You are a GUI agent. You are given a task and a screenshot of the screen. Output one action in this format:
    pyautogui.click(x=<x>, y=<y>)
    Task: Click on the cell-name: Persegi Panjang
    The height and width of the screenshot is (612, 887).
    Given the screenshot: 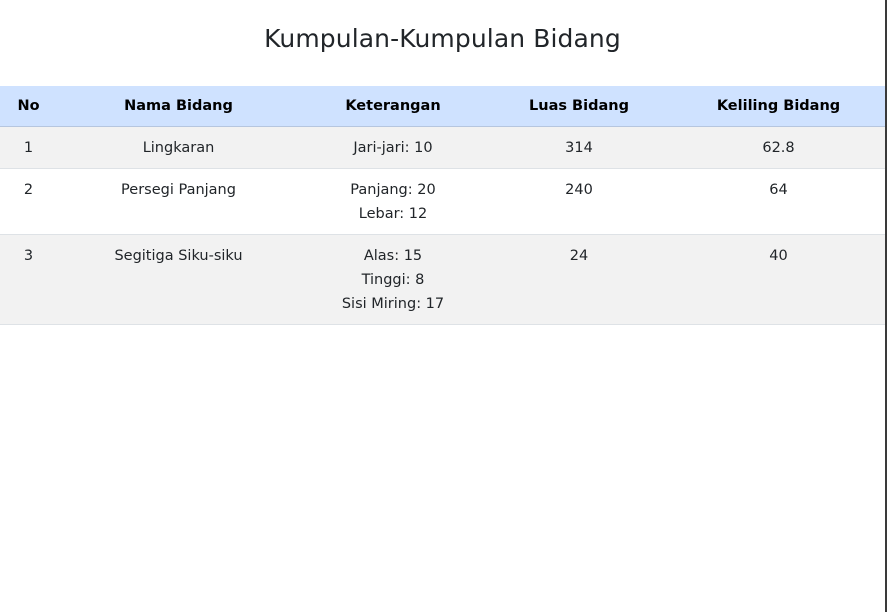 What is the action you would take?
    pyautogui.click(x=178, y=201)
    